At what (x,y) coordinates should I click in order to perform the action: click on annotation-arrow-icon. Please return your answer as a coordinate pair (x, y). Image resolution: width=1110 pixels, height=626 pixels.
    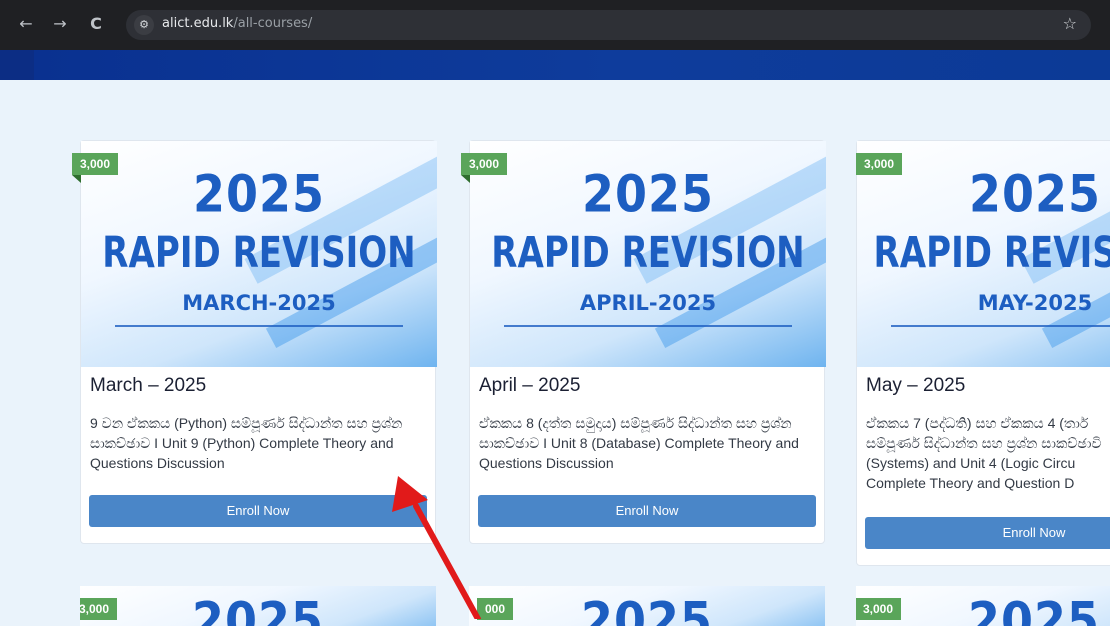
    Looking at the image, I should click on (436, 547).